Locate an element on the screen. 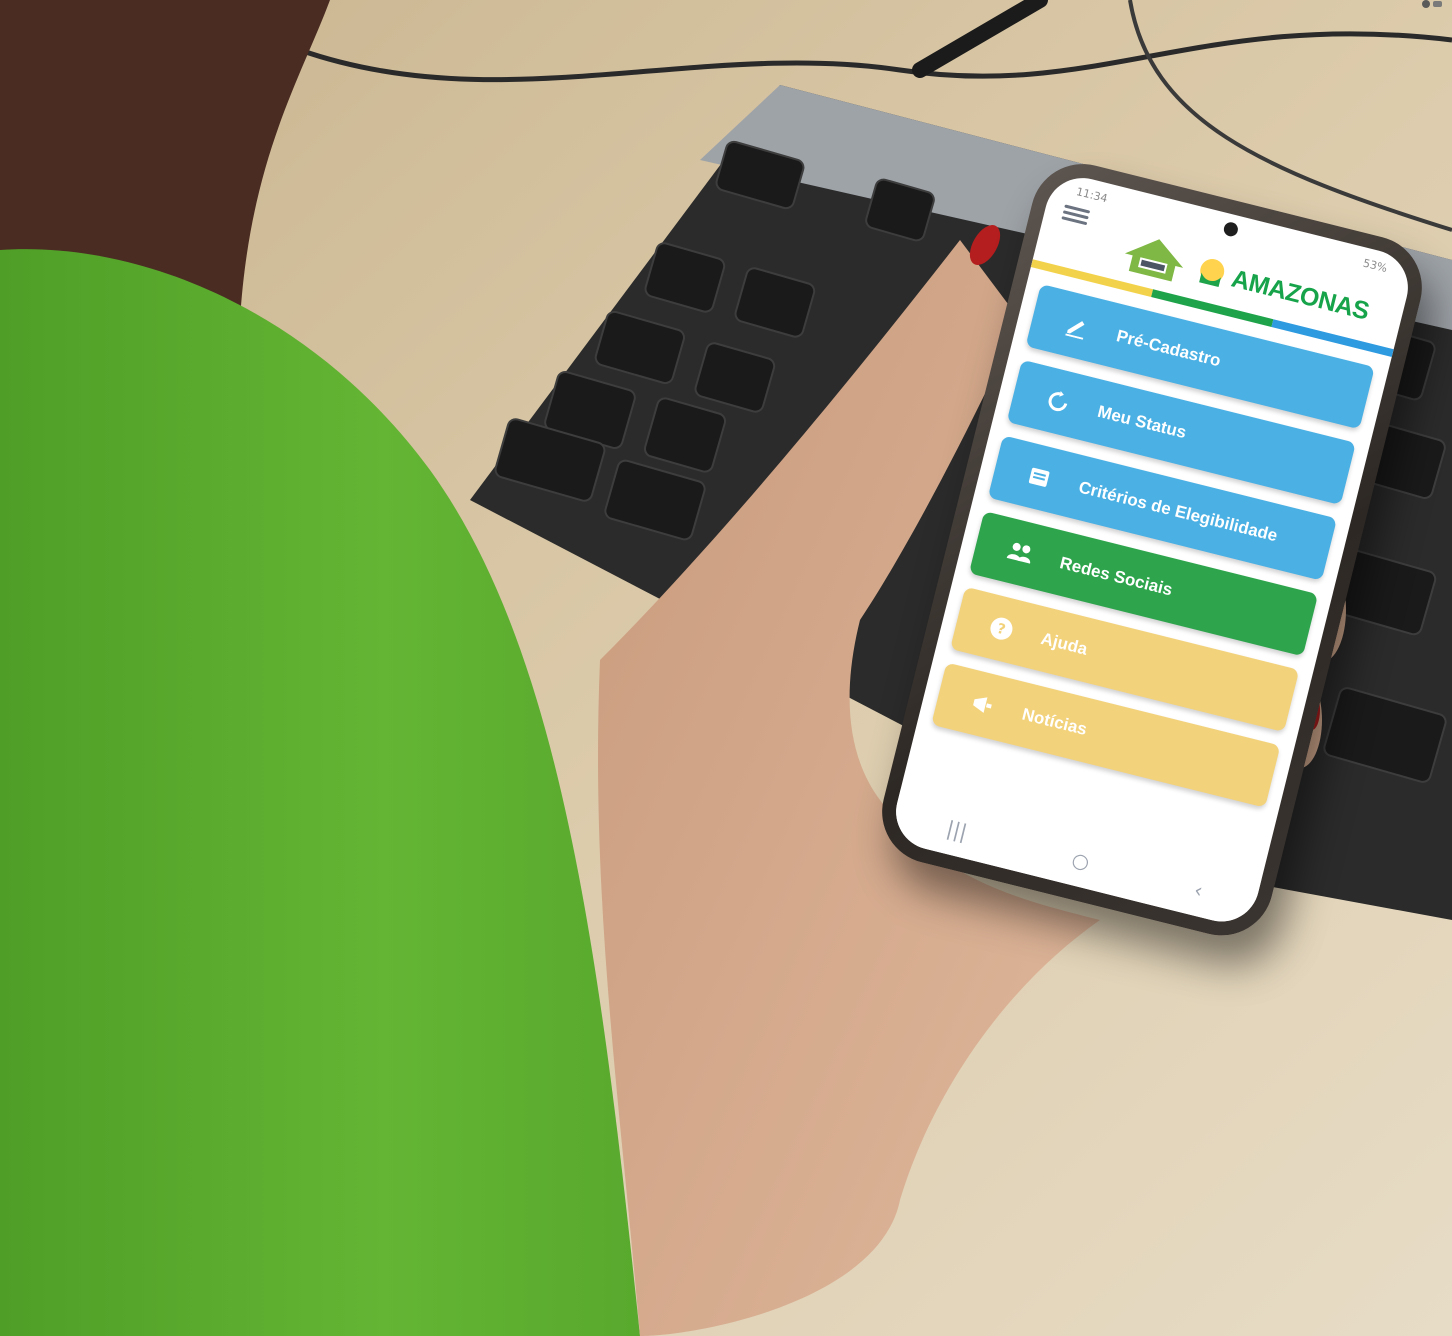 The image size is (1452, 1336). refresh-icon is located at coordinates (1058, 402).